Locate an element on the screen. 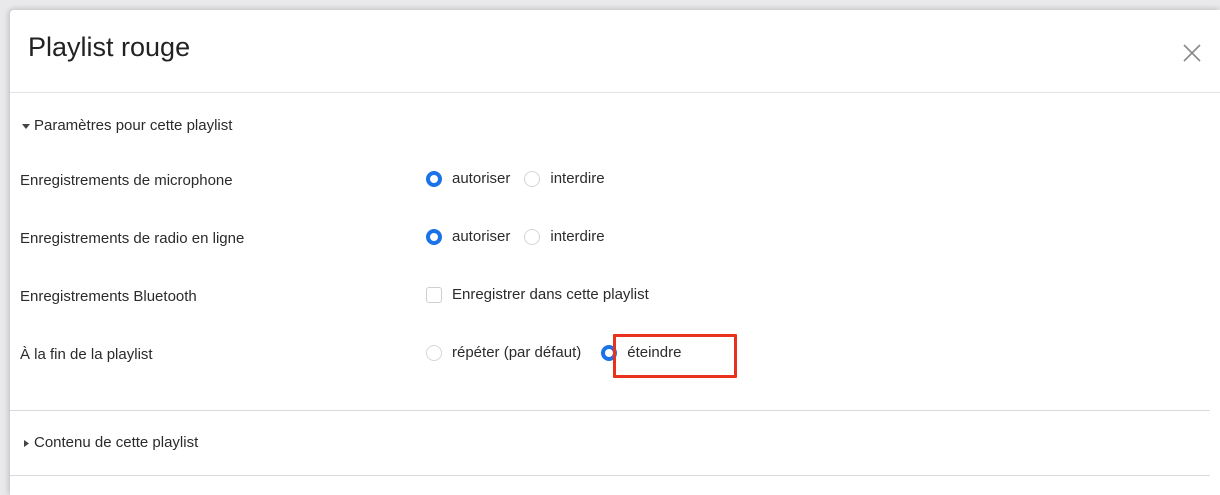 This screenshot has height=495, width=1220. web-radio-recordings-label: Enregistrements de radio en ligne is located at coordinates (132, 238).